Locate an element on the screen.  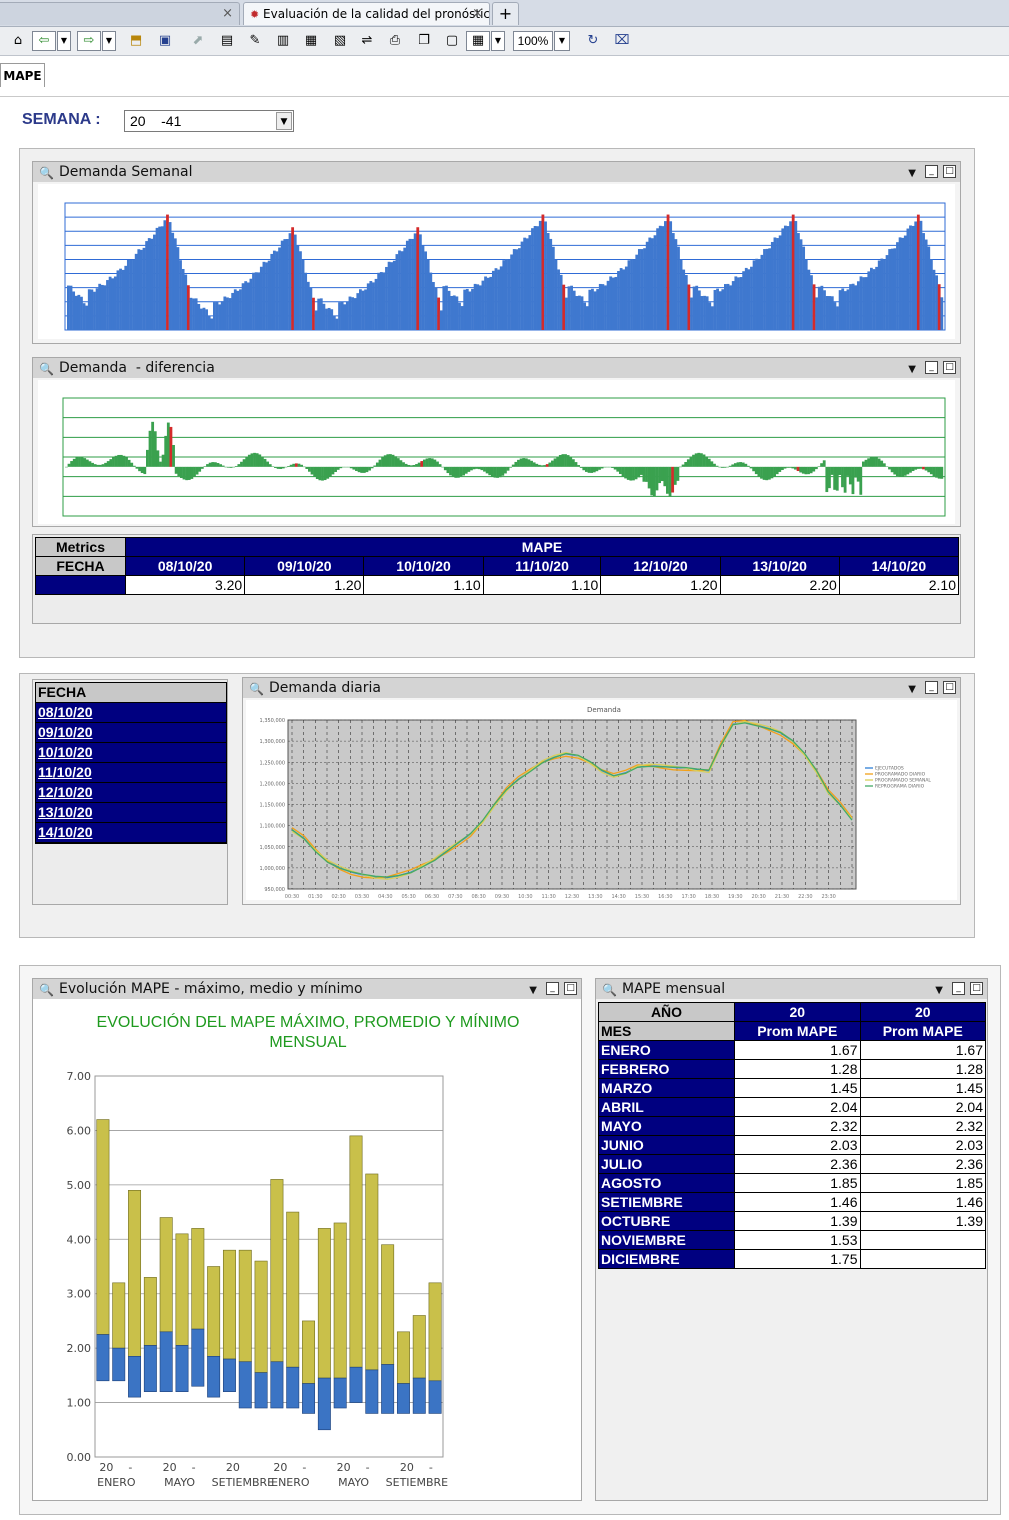
daily-x-tick: 01:30 is located at coordinates (315, 897).